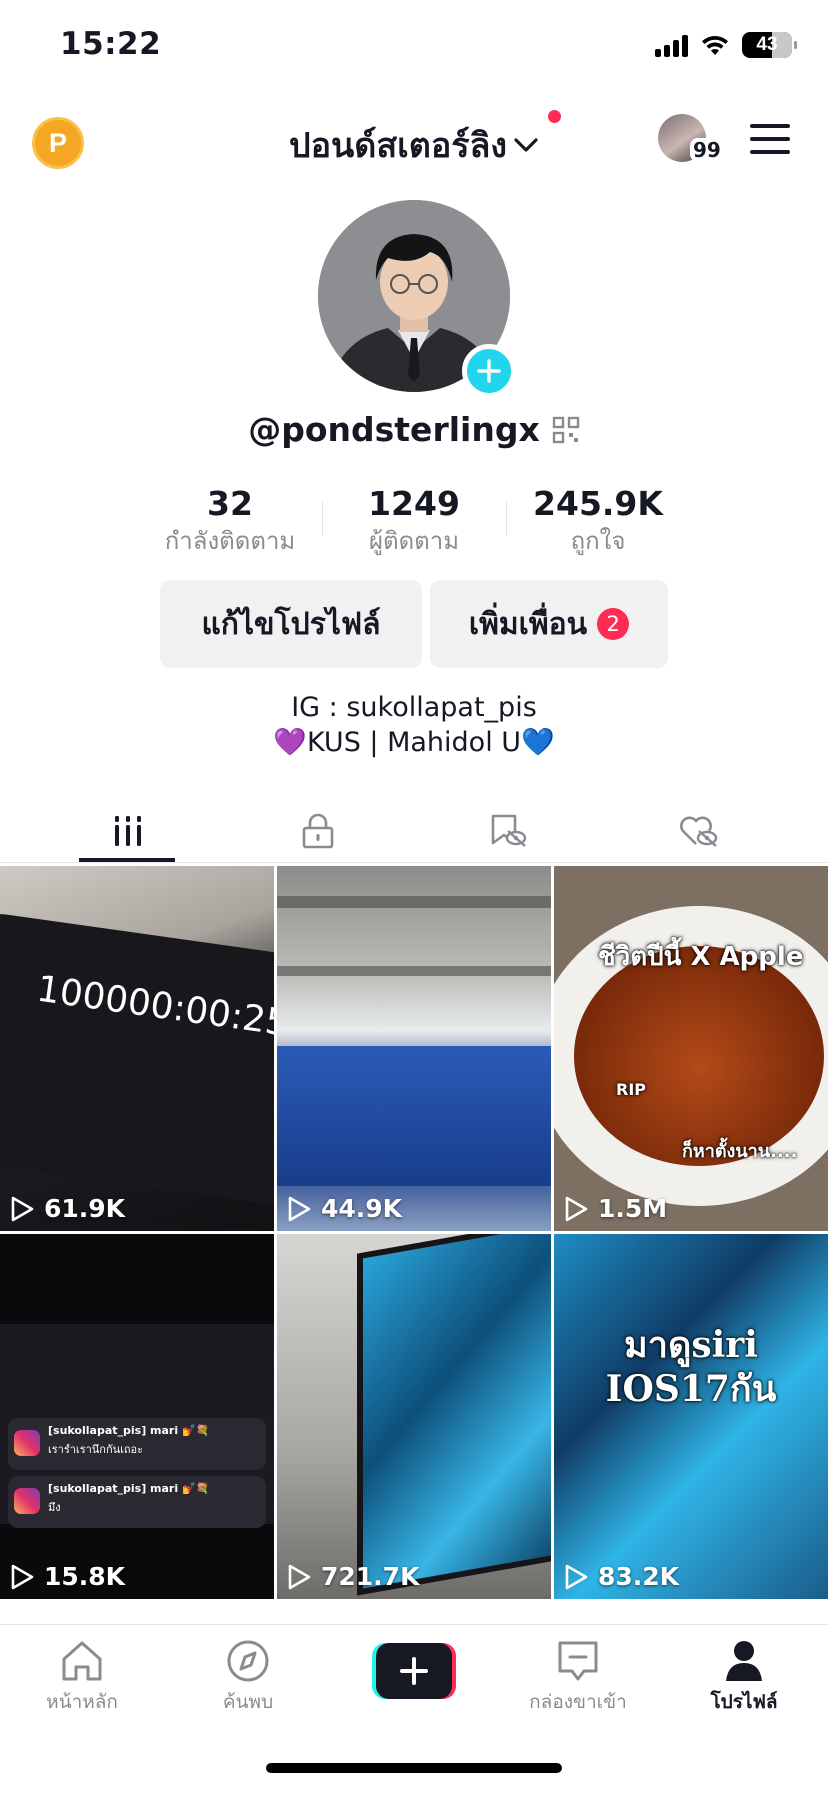 The height and width of the screenshot is (1793, 828). What do you see at coordinates (85, 1576) in the screenshot?
I see `video-views-count: 15.8K` at bounding box center [85, 1576].